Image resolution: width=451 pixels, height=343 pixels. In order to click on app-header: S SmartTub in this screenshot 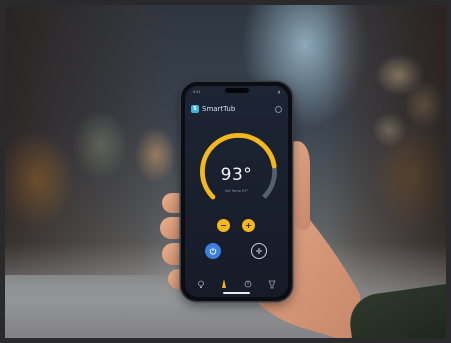, I will do `click(236, 109)`.